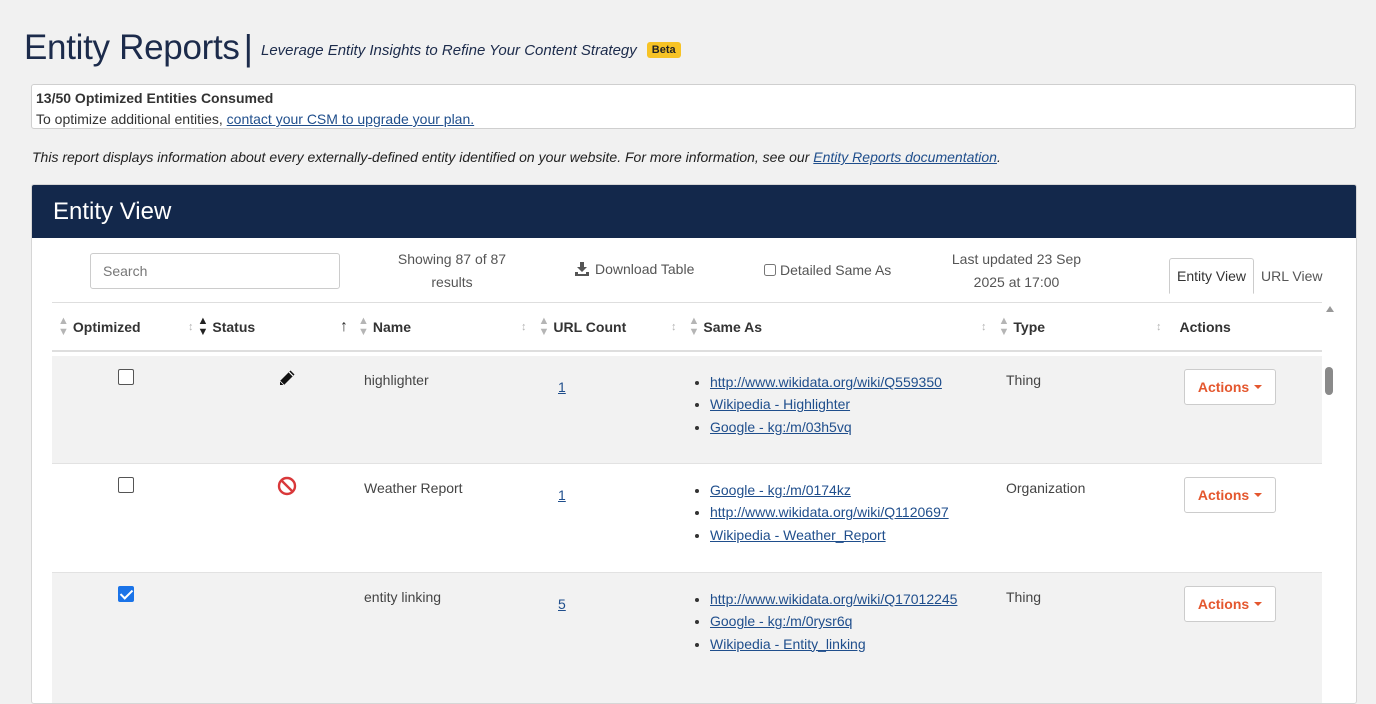 This screenshot has height=704, width=1376. I want to click on detailed-same-as-toggle: Detailed Same As, so click(827, 270).